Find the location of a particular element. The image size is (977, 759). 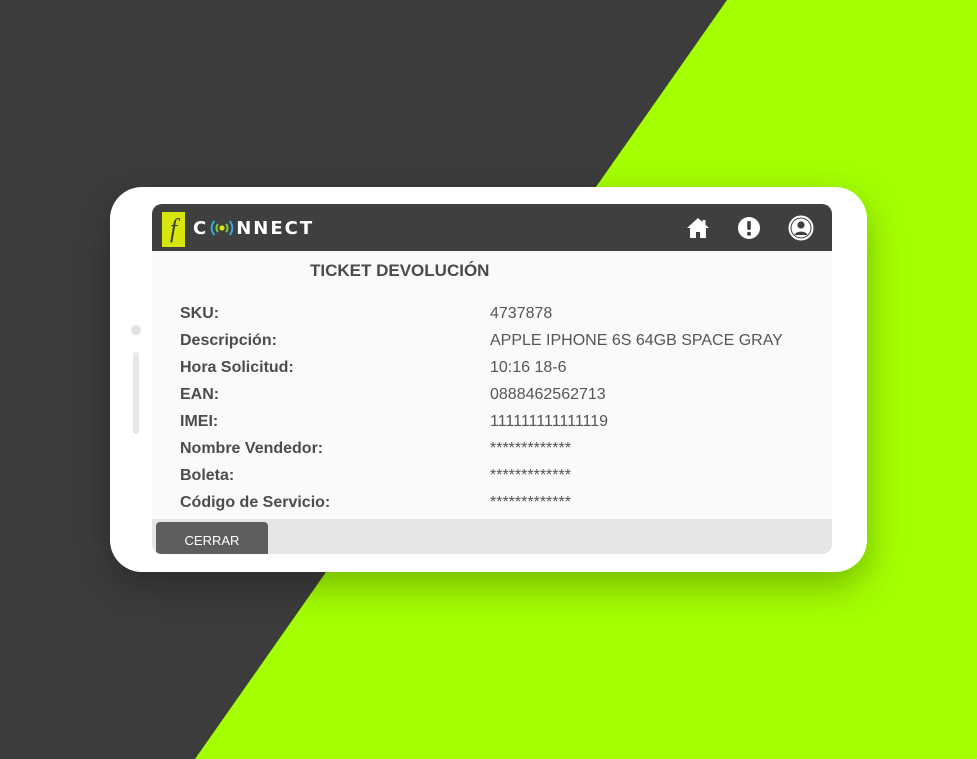

detail-value: 10:16 18-6 is located at coordinates (528, 367).